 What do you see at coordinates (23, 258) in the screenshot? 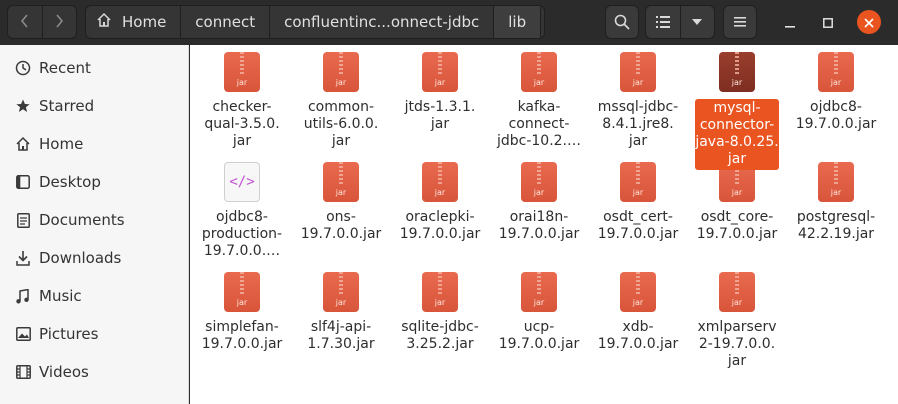
I see `download-icon` at bounding box center [23, 258].